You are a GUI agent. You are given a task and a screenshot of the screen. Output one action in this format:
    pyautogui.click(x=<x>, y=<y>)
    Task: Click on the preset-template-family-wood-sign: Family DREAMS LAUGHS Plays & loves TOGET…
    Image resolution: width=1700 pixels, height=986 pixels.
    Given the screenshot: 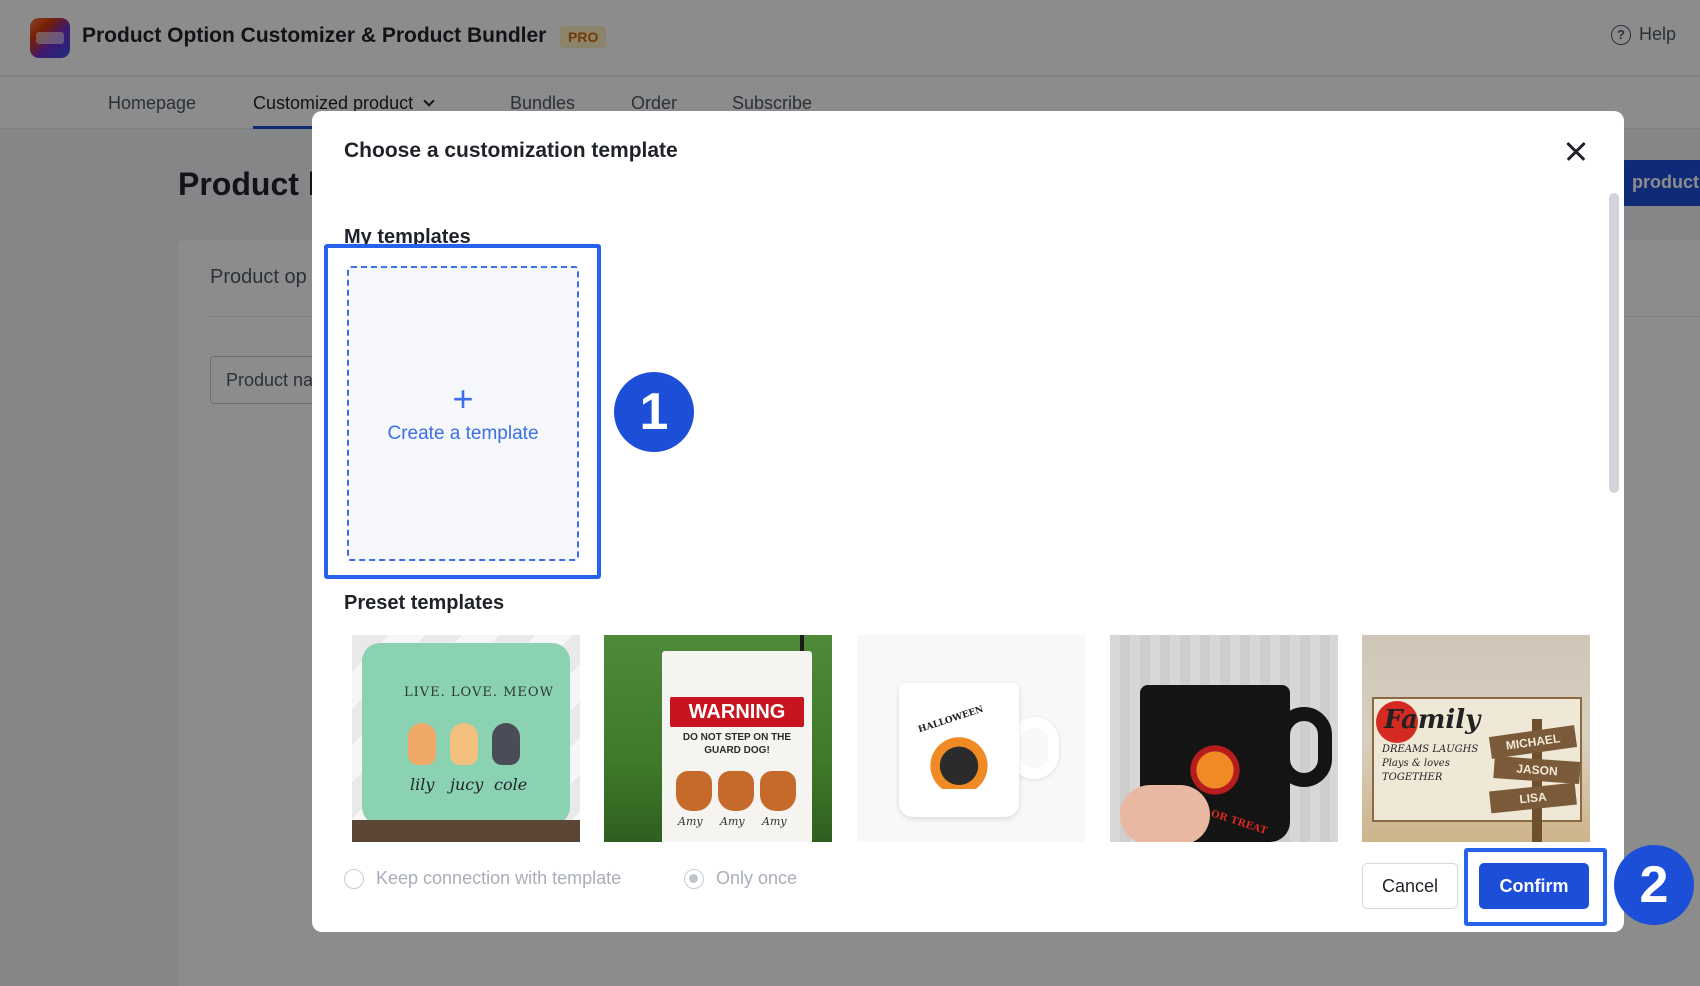 What is the action you would take?
    pyautogui.click(x=1476, y=738)
    